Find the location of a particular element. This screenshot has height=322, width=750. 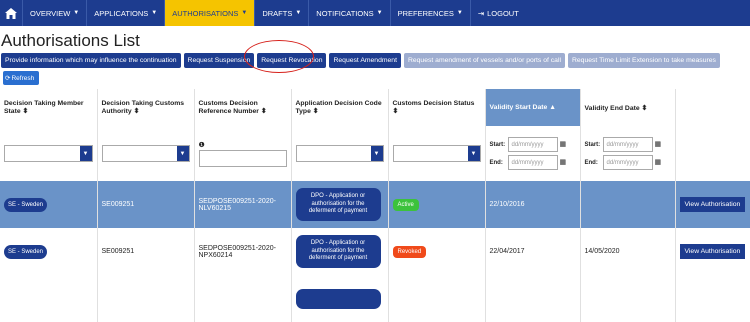

col-validity-start: Validity Start Date ▲ is located at coordinates (533, 107).